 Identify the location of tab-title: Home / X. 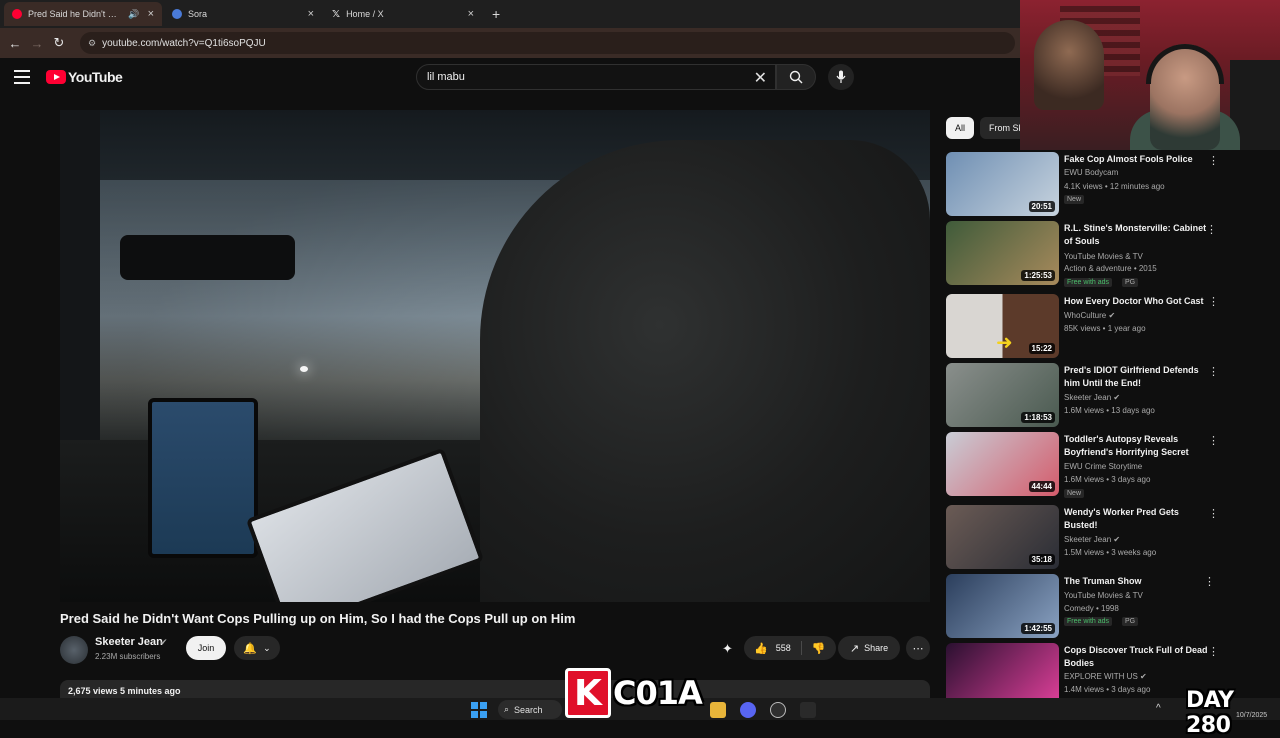
(365, 14).